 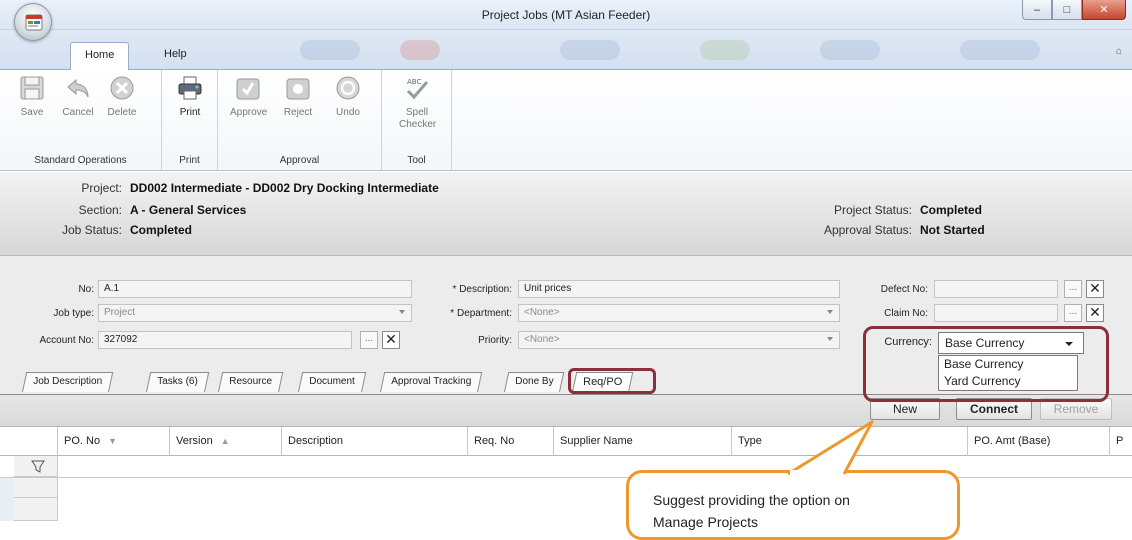 I want to click on section-label: Section:, so click(x=100, y=210).